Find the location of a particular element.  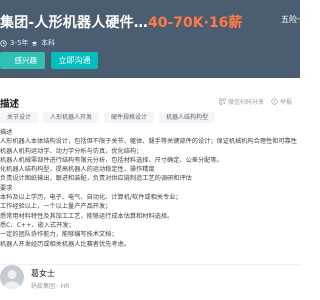

skill-tag: 人形机器人开发 is located at coordinates (71, 117).